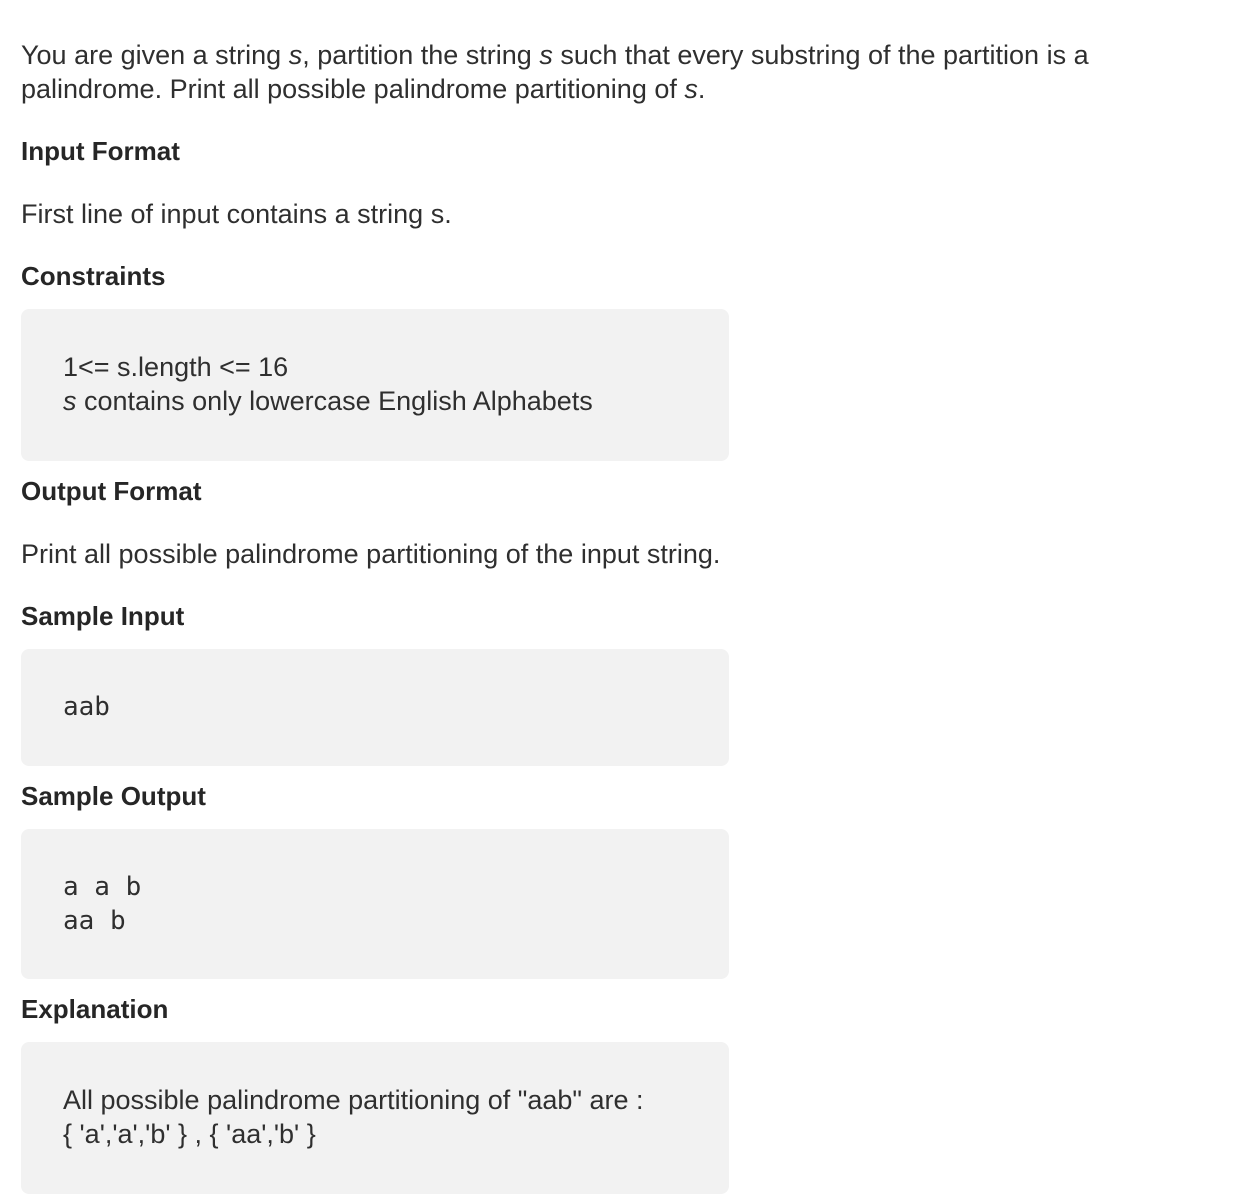 This screenshot has width=1252, height=1200. Describe the element at coordinates (103, 616) in the screenshot. I see `sample-input-heading: Sample Input` at that location.